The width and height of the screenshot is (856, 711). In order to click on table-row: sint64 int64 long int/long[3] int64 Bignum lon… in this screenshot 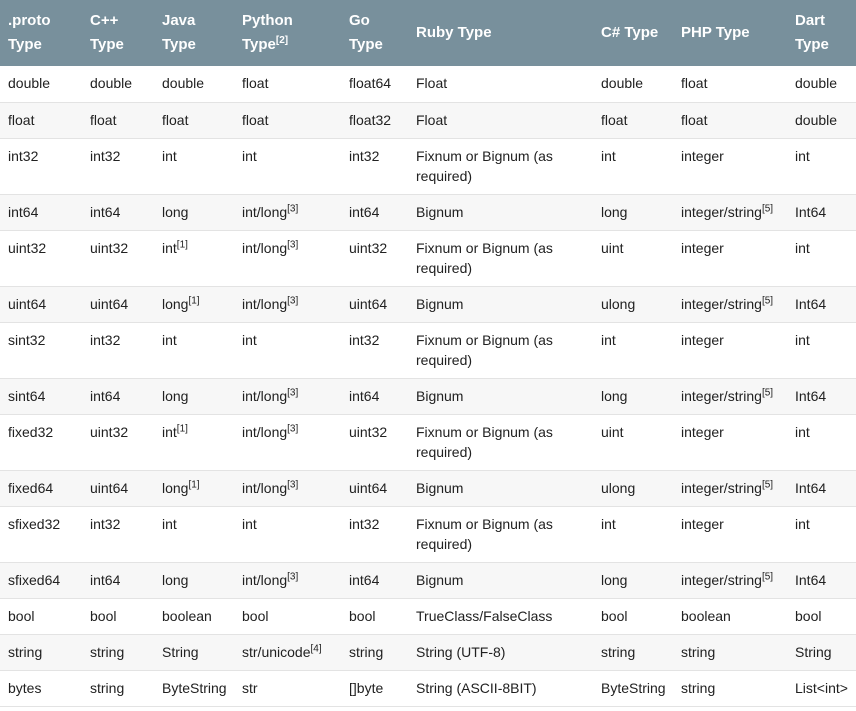, I will do `click(428, 396)`.